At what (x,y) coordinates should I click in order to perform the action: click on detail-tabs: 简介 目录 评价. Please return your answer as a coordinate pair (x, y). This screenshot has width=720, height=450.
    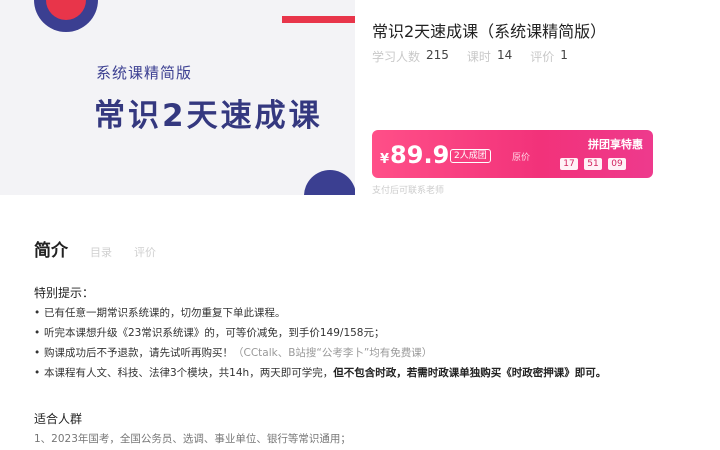
    Looking at the image, I should click on (95, 248).